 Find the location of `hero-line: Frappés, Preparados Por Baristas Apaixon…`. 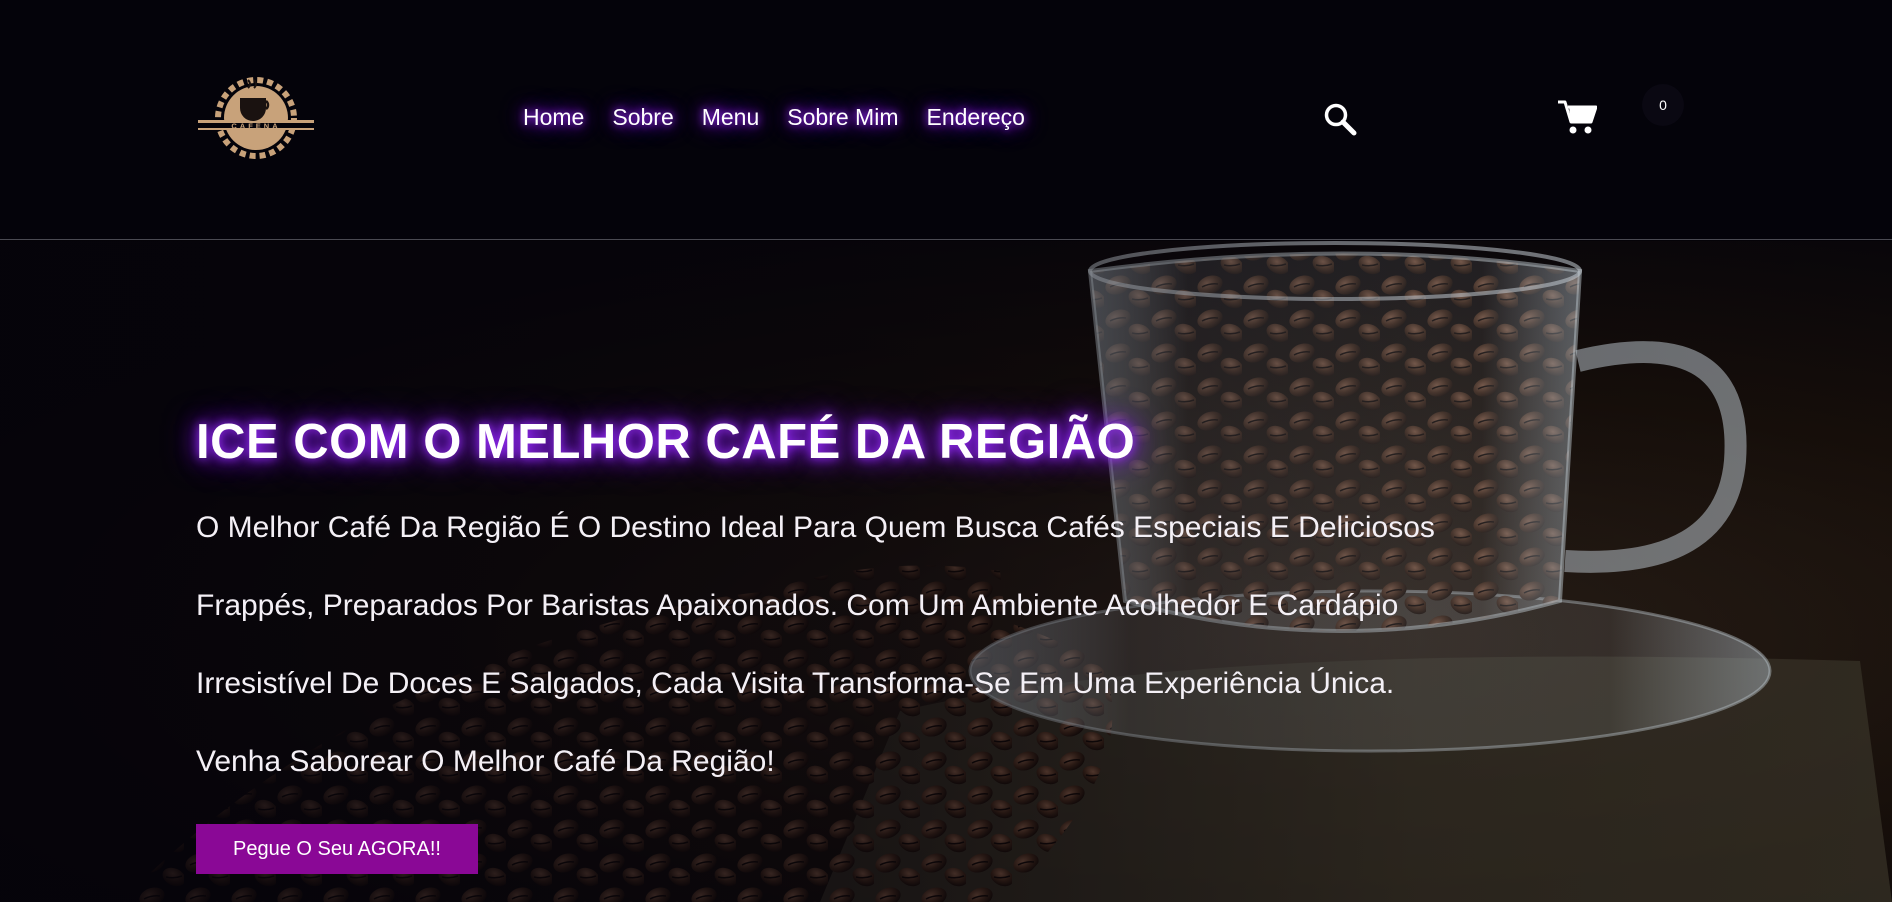

hero-line: Frappés, Preparados Por Baristas Apaixon… is located at coordinates (797, 605).